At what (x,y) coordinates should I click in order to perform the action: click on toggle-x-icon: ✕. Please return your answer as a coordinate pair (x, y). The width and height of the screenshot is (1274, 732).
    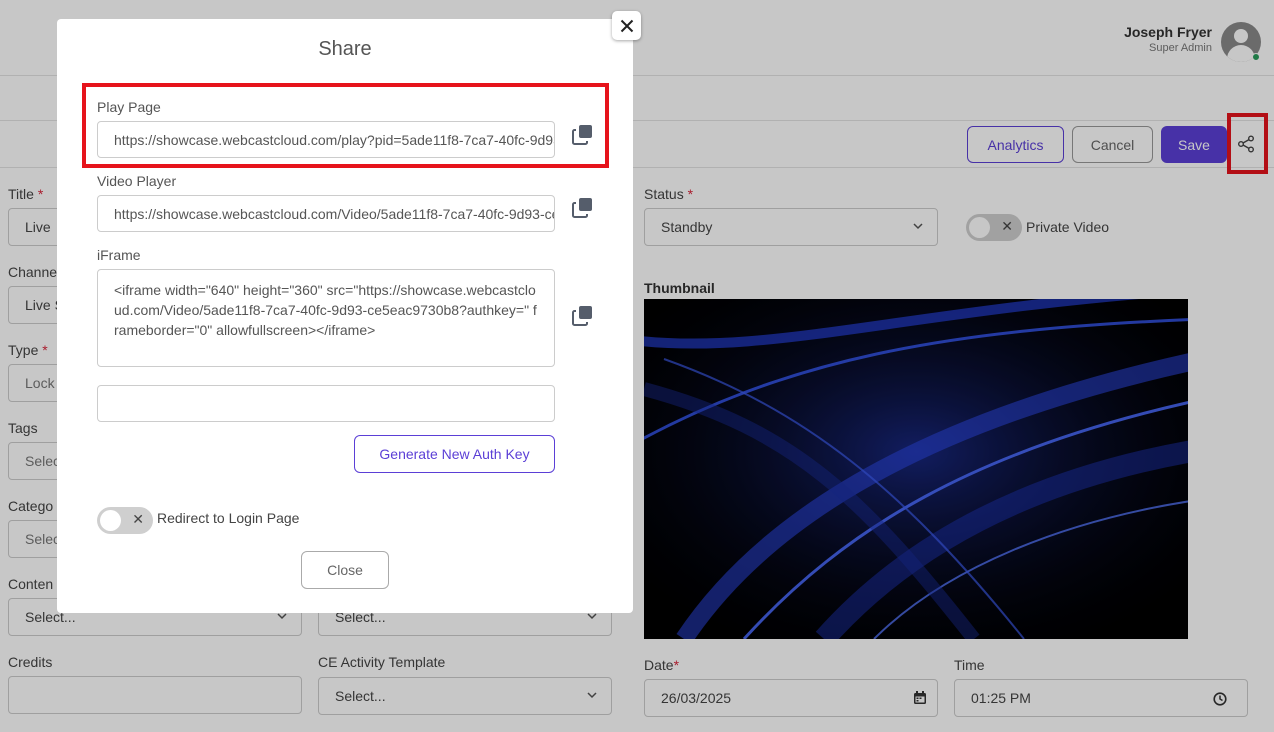
    Looking at the image, I should click on (138, 519).